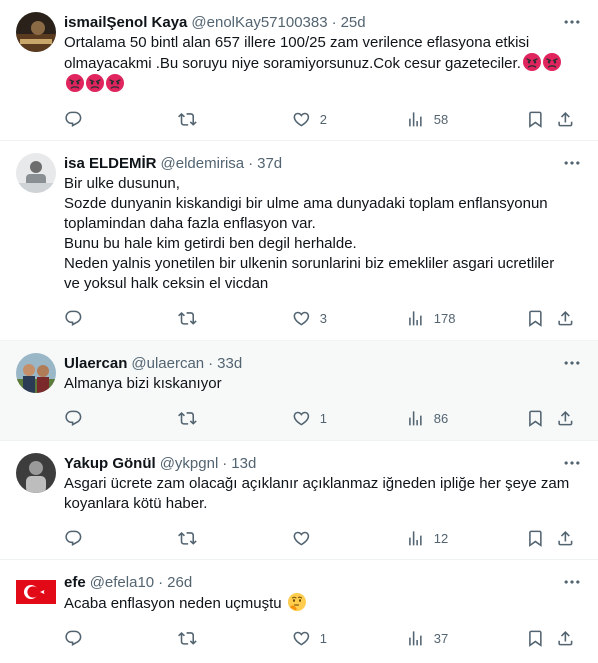 This screenshot has width=598, height=663. Describe the element at coordinates (441, 638) in the screenshot. I see `view-count: 37` at that location.